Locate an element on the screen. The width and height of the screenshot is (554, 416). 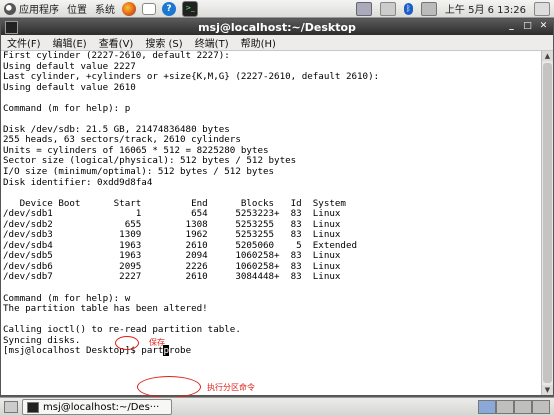
save-annotation-label: 保存 is located at coordinates (157, 342).